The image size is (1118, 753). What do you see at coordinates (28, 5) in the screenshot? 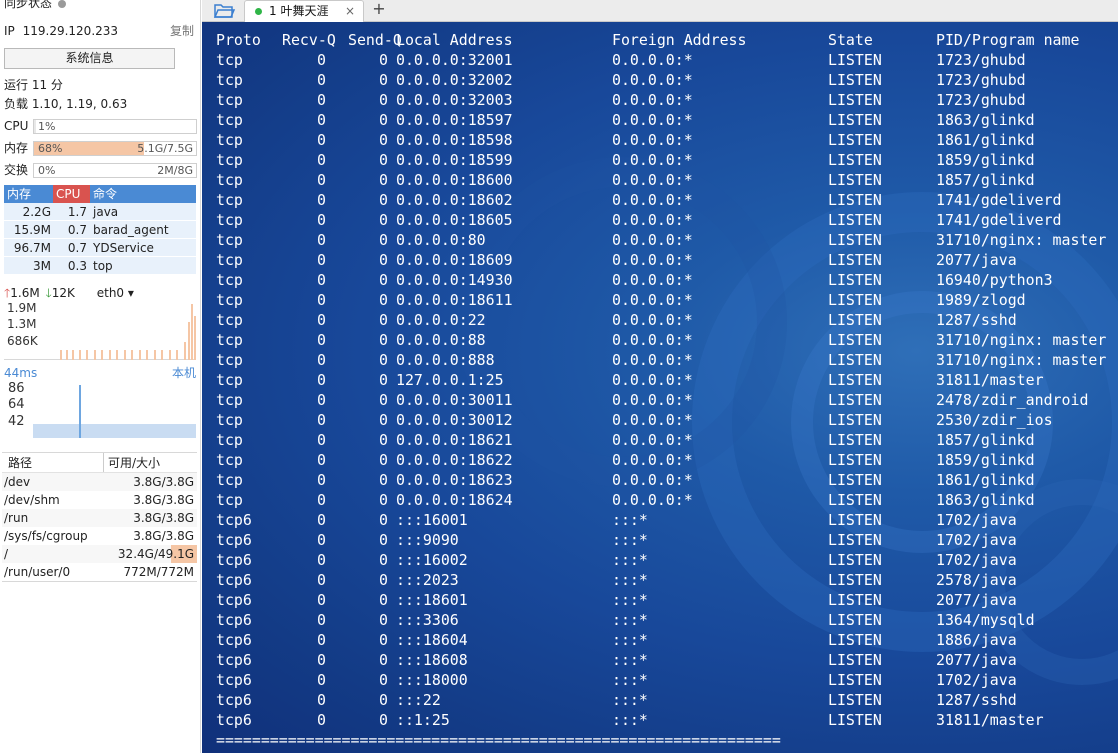
I see `sync-status-label: 同步状态` at bounding box center [28, 5].